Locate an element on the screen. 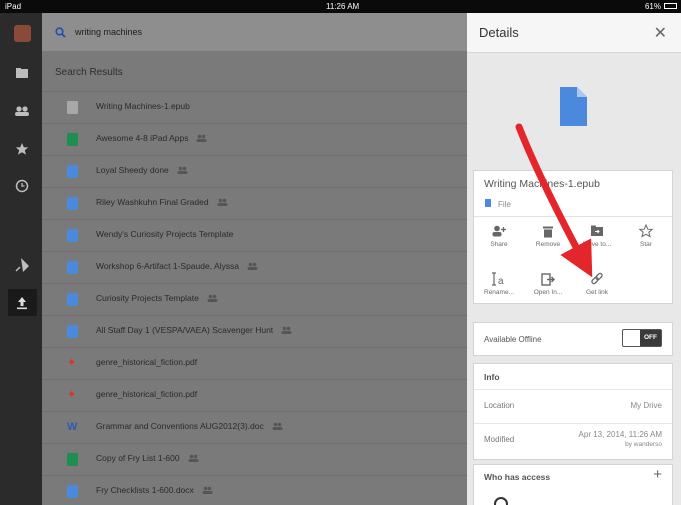  pdf-icon: ✦ is located at coordinates (72, 395).